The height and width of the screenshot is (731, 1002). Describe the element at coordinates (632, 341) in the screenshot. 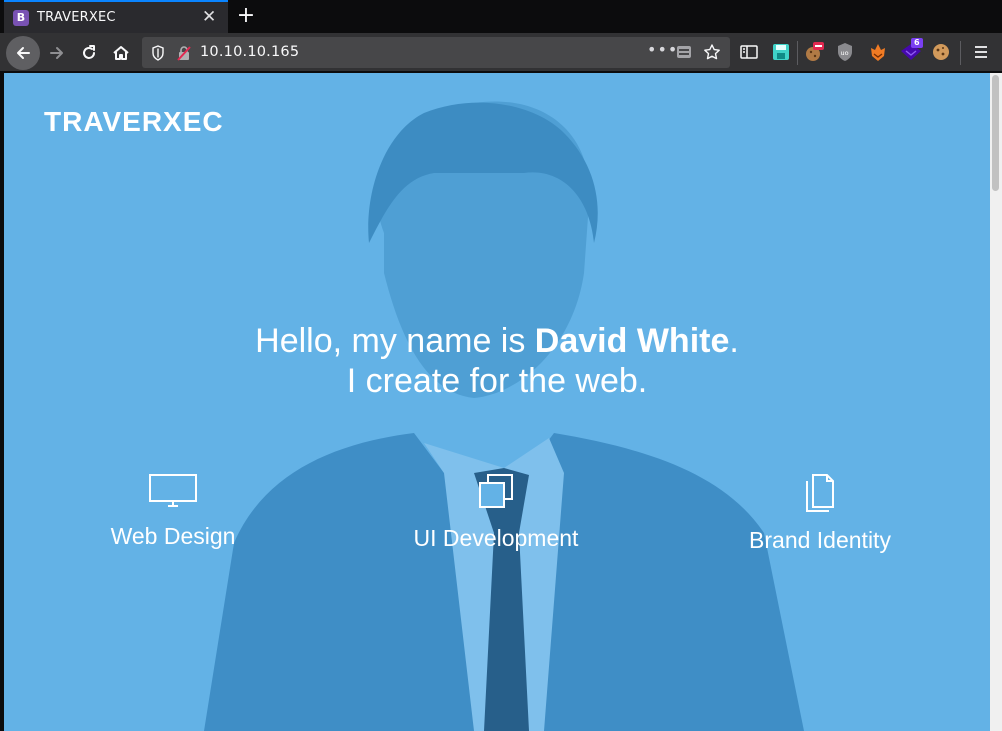

I see `hero-name: David White` at that location.